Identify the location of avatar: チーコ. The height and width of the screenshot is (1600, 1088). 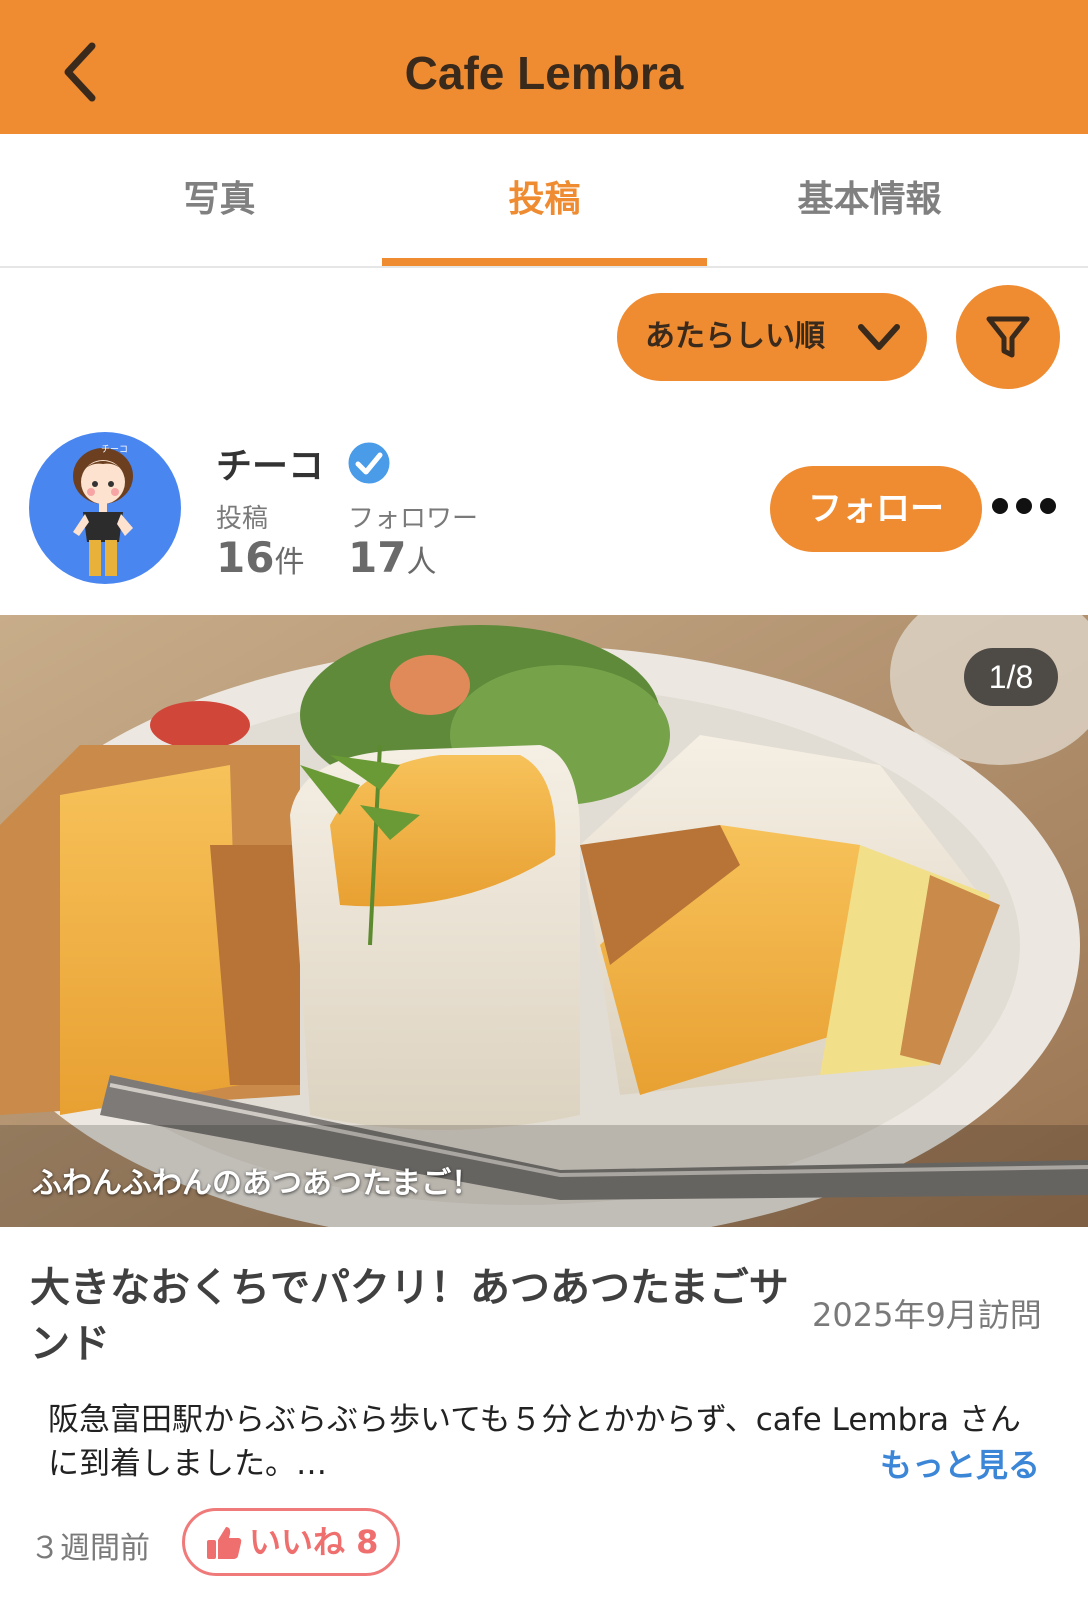
(105, 508).